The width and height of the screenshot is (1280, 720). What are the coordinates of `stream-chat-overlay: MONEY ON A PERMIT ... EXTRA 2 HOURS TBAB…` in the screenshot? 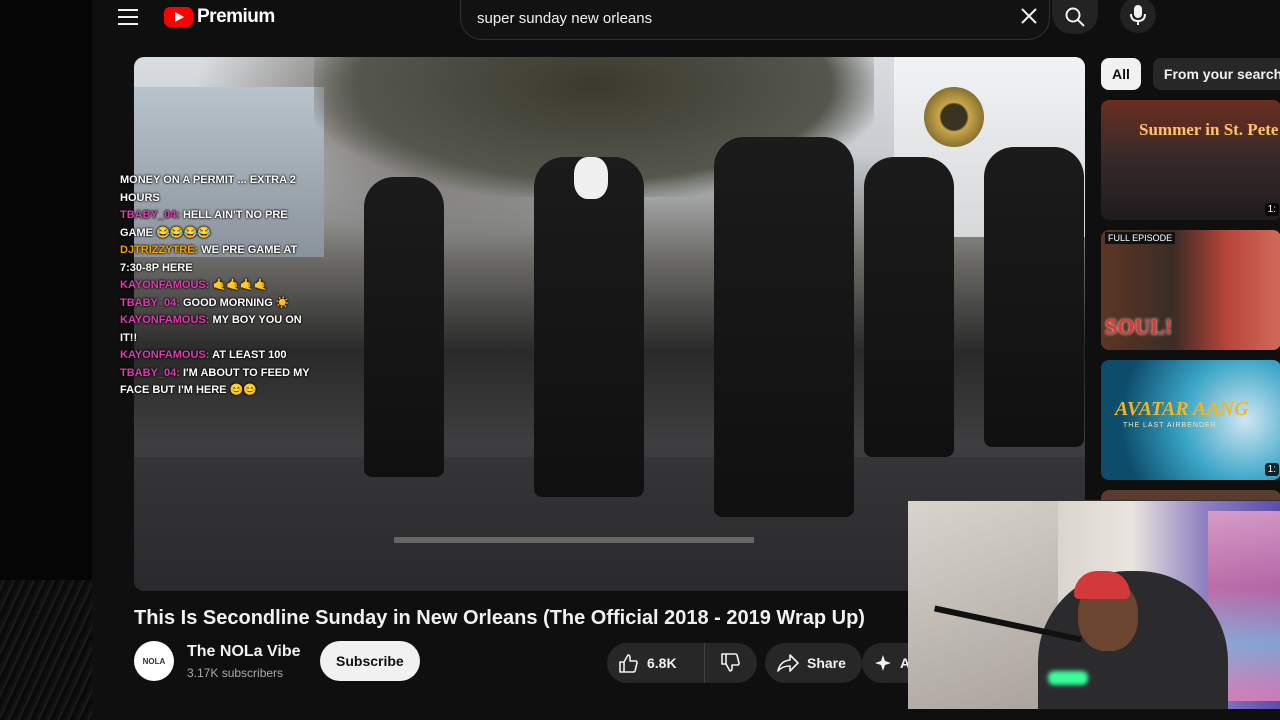 It's located at (220, 286).